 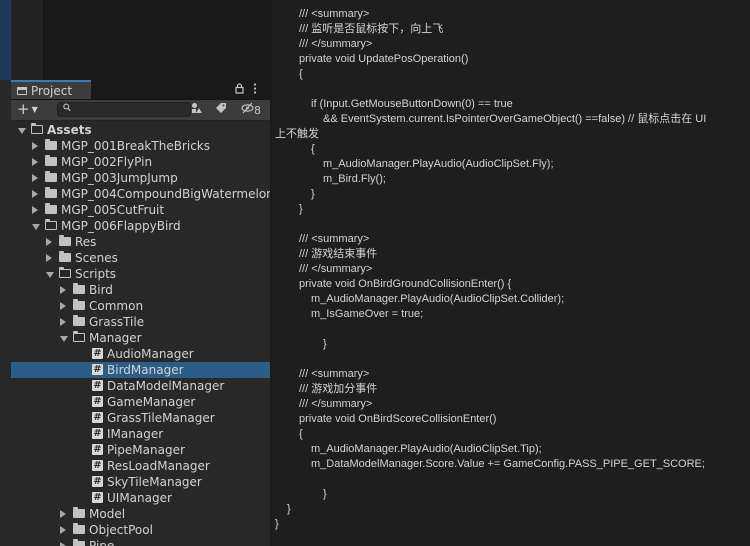 I want to click on folder-item: Scripts, so click(x=140, y=274).